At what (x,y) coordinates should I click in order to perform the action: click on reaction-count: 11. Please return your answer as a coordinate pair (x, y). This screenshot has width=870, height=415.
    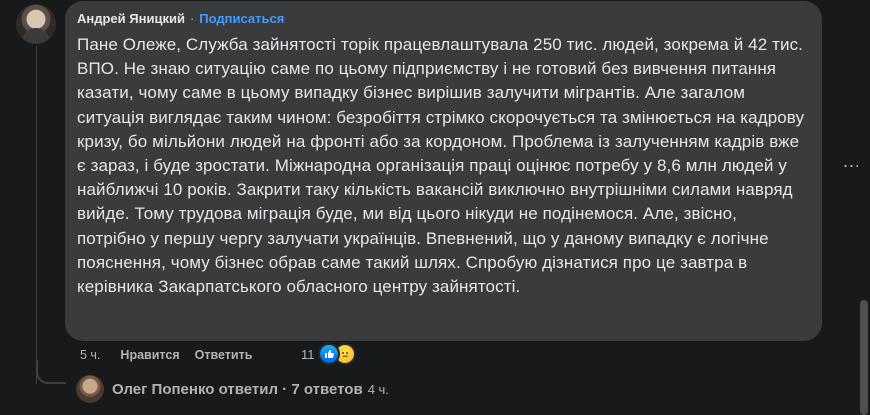
    Looking at the image, I should click on (308, 354).